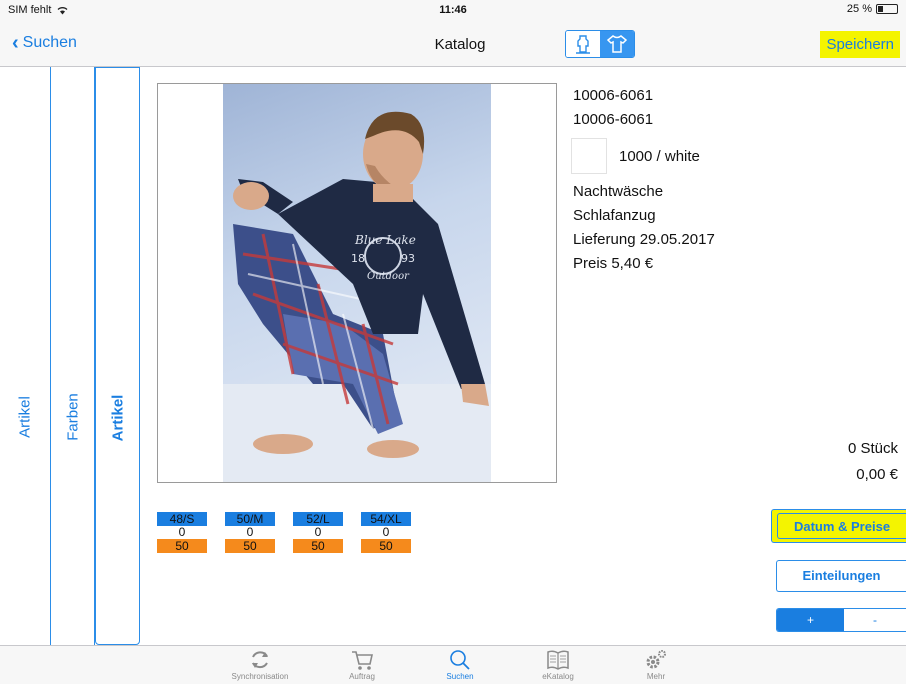 Image resolution: width=906 pixels, height=684 pixels. I want to click on tab-sync: Synchronisation, so click(260, 664).